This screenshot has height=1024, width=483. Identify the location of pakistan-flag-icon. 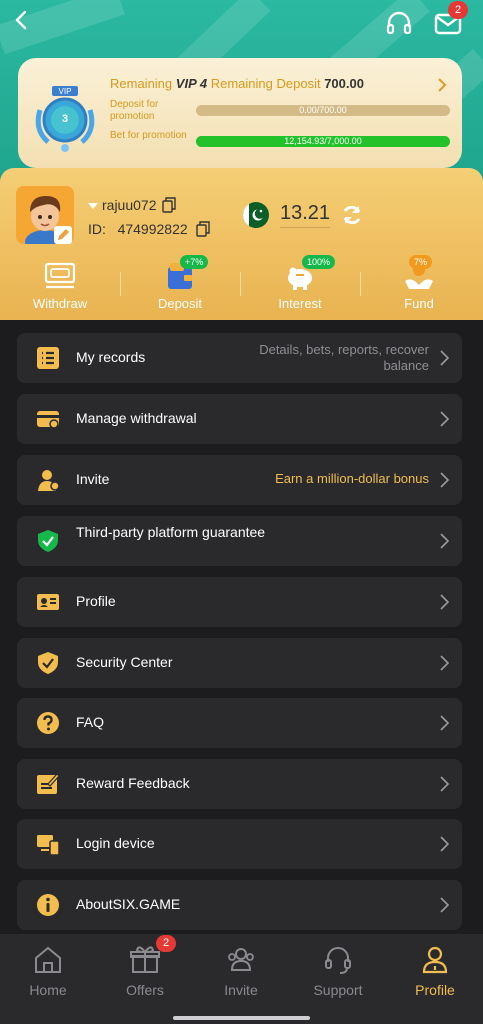
(256, 215).